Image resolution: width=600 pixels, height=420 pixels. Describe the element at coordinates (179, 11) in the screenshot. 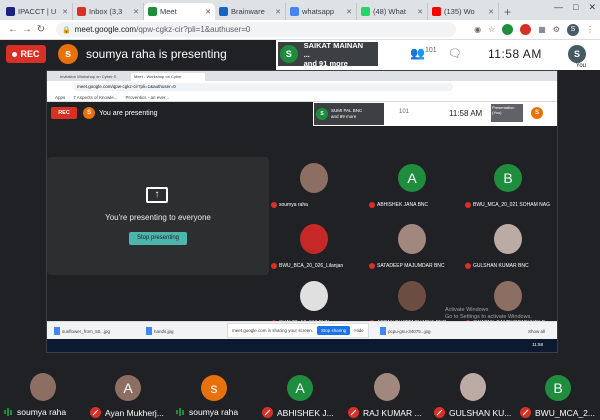

I see `browser-tab: Meet ✕` at that location.